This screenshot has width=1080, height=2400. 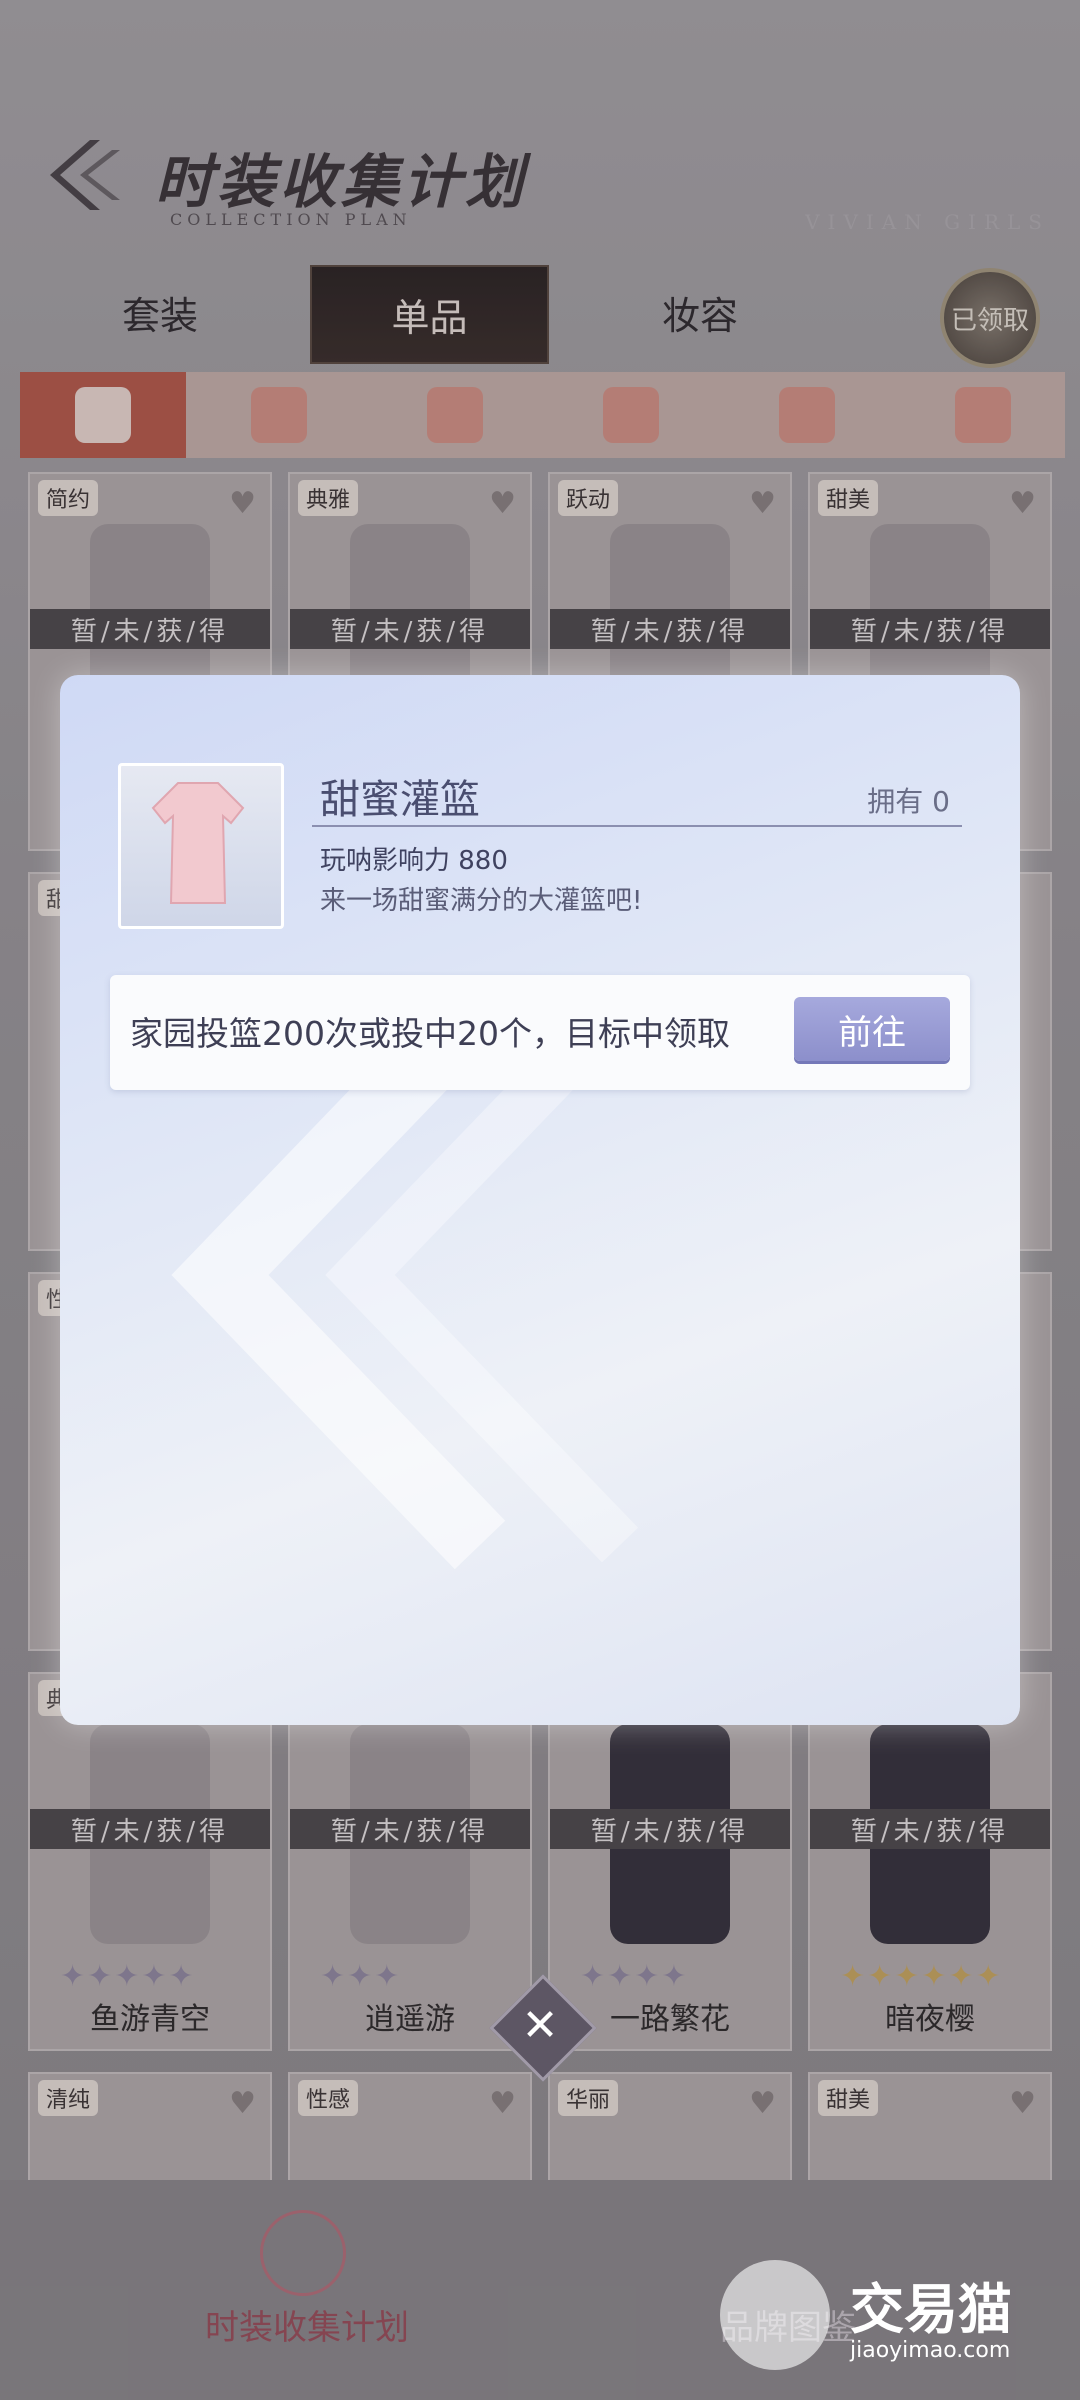 What do you see at coordinates (481, 901) in the screenshot?
I see `item-description: 来一场甜蜜满分的大灌篮吧!` at bounding box center [481, 901].